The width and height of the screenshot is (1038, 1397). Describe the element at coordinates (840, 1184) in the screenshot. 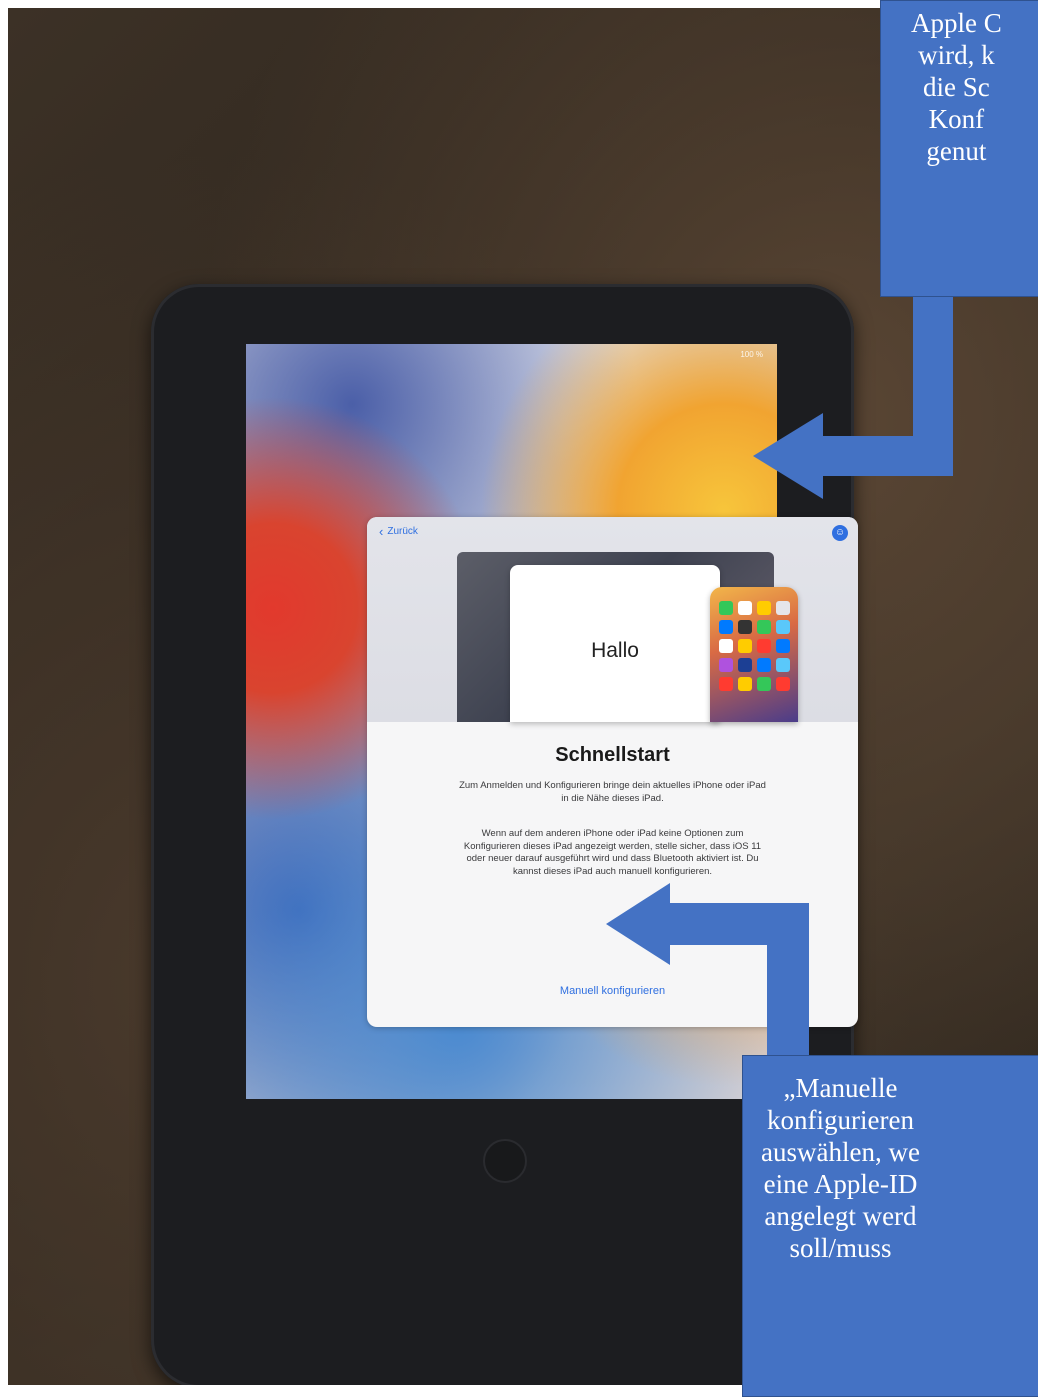

I see `callout-line: eine Apple-ID` at that location.